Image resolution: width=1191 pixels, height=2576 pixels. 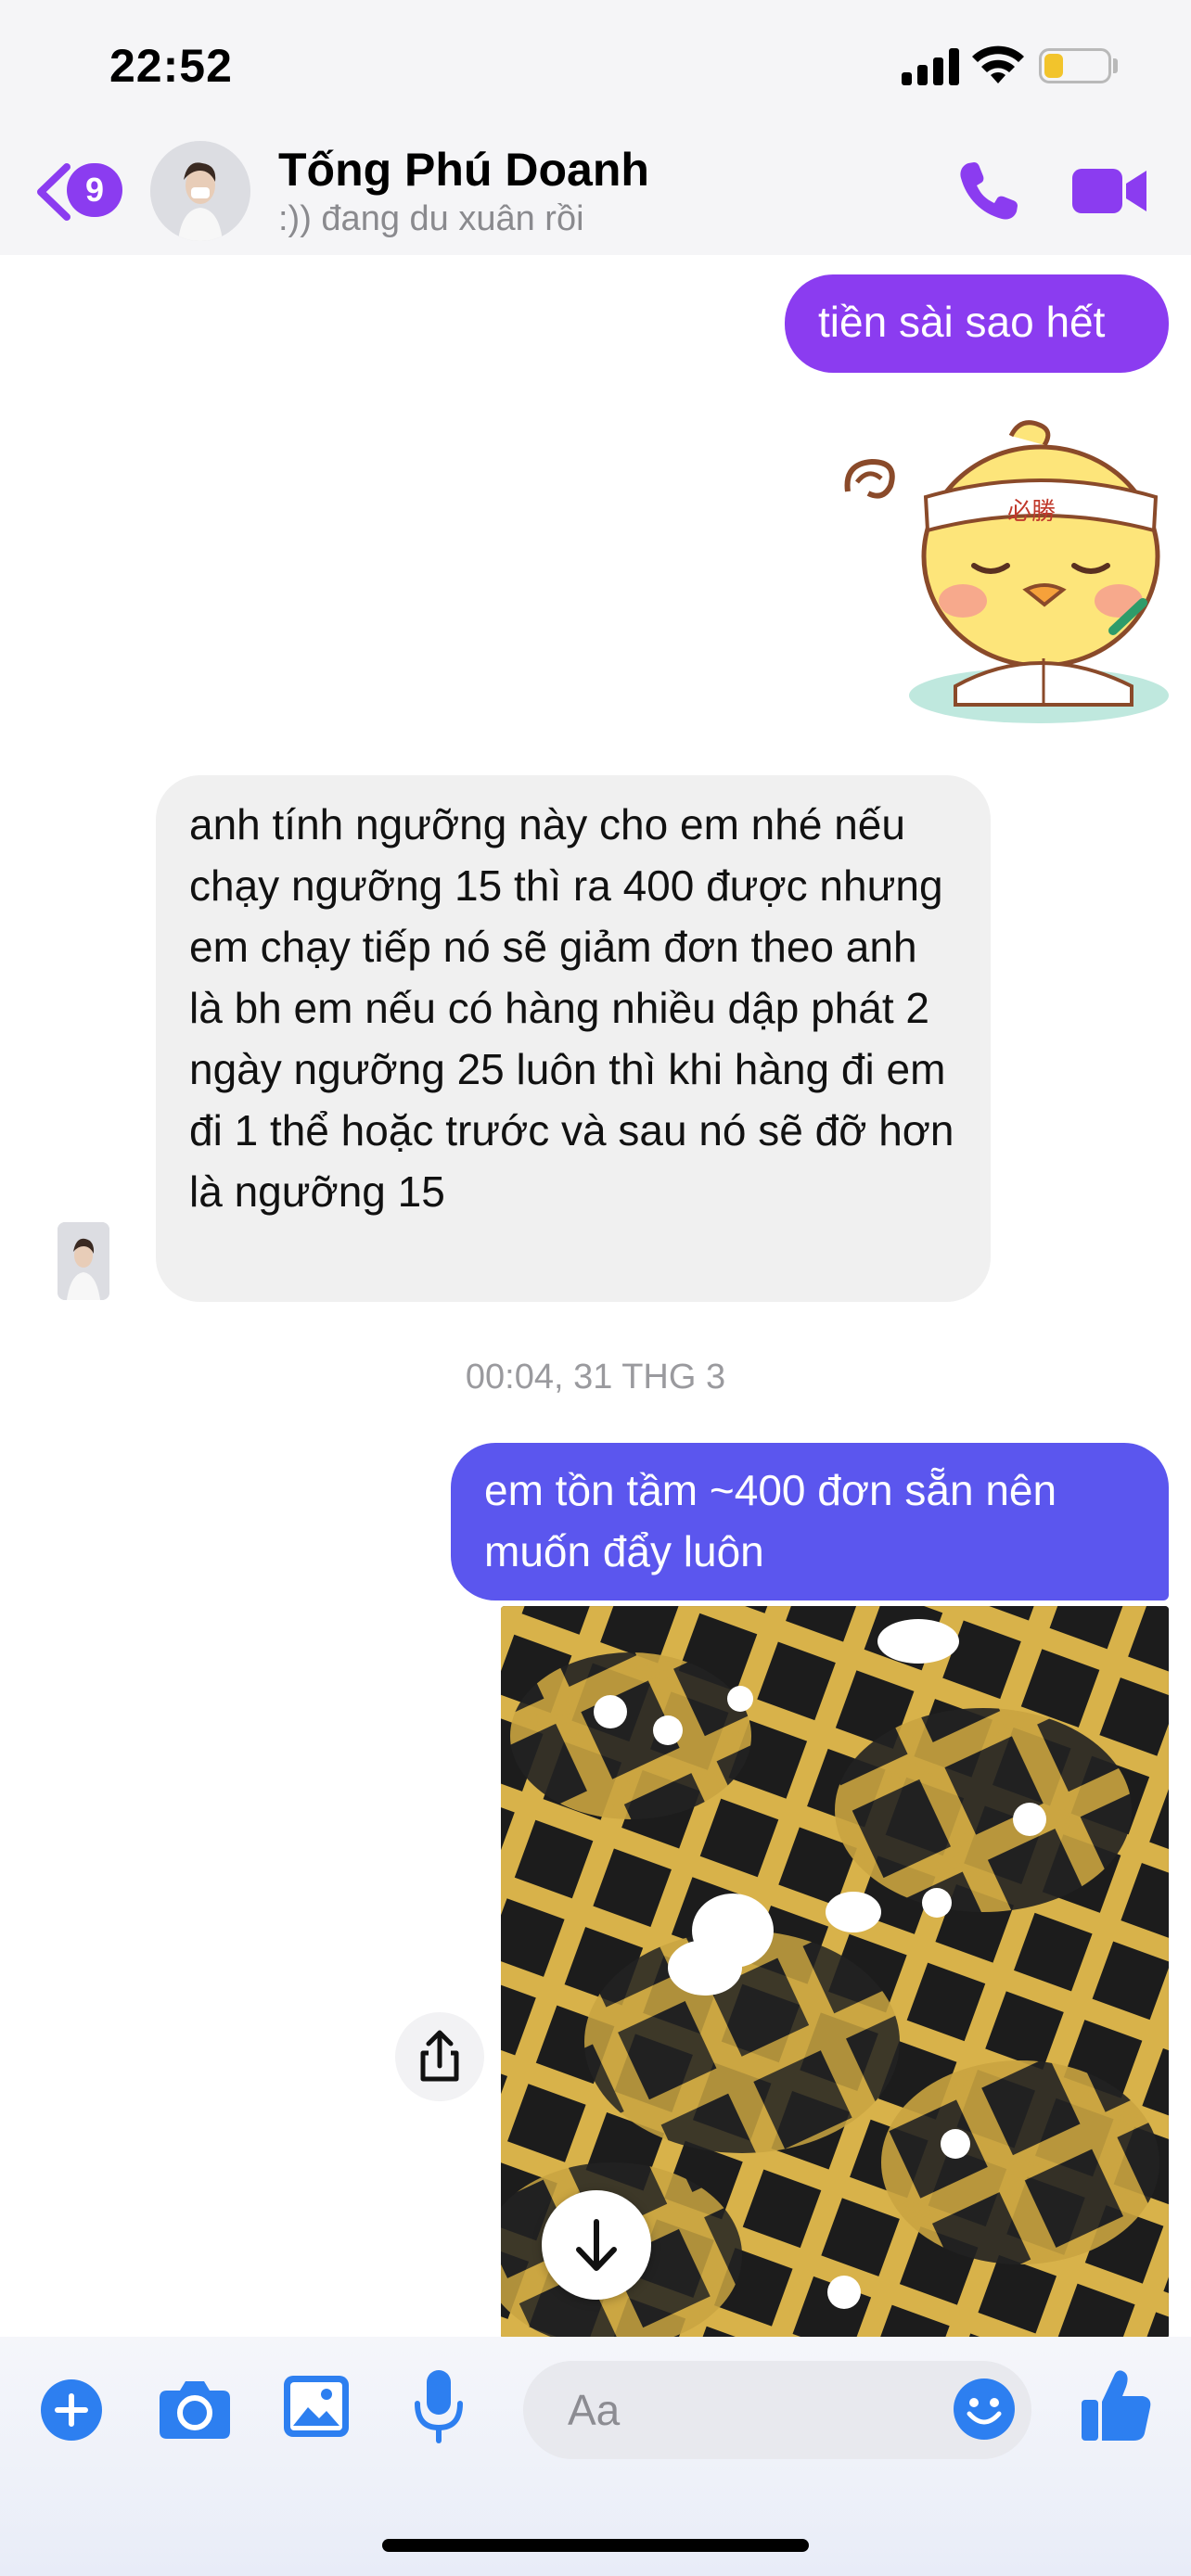 What do you see at coordinates (463, 170) in the screenshot?
I see `contact-name: Tống Phú Doanh` at bounding box center [463, 170].